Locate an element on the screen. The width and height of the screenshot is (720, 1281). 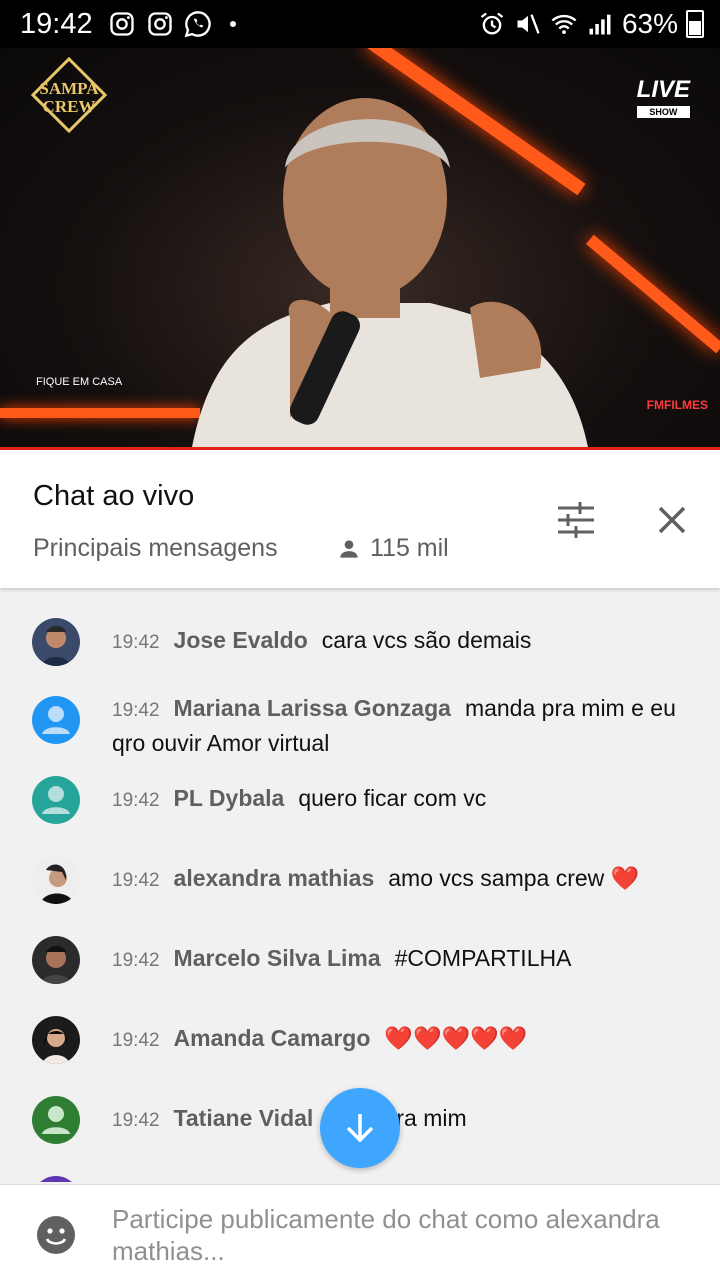
system-icons: 63% is located at coordinates (591, 24).